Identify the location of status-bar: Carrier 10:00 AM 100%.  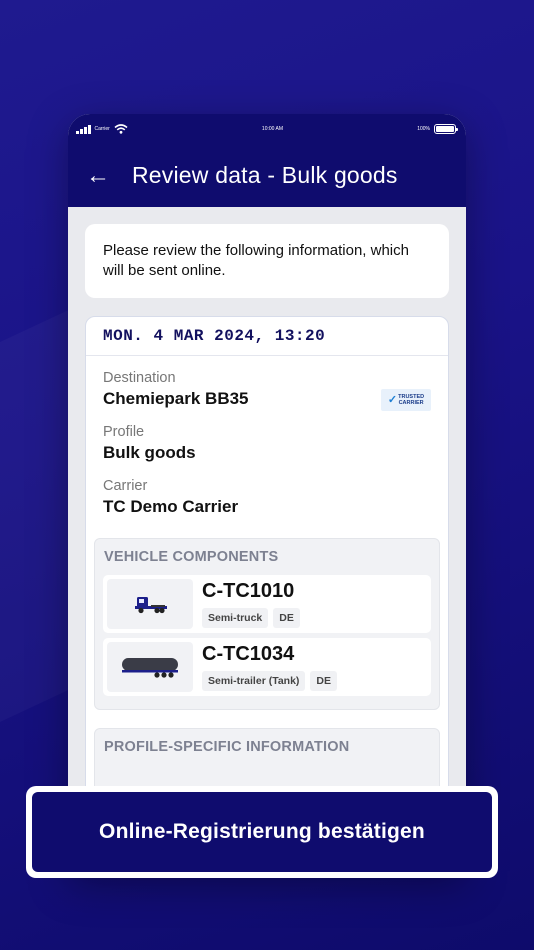
(267, 129).